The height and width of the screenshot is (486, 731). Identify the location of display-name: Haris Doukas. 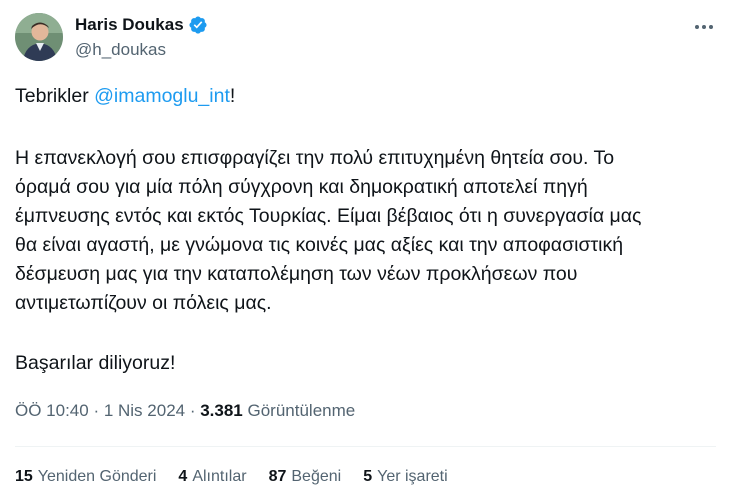
(129, 25).